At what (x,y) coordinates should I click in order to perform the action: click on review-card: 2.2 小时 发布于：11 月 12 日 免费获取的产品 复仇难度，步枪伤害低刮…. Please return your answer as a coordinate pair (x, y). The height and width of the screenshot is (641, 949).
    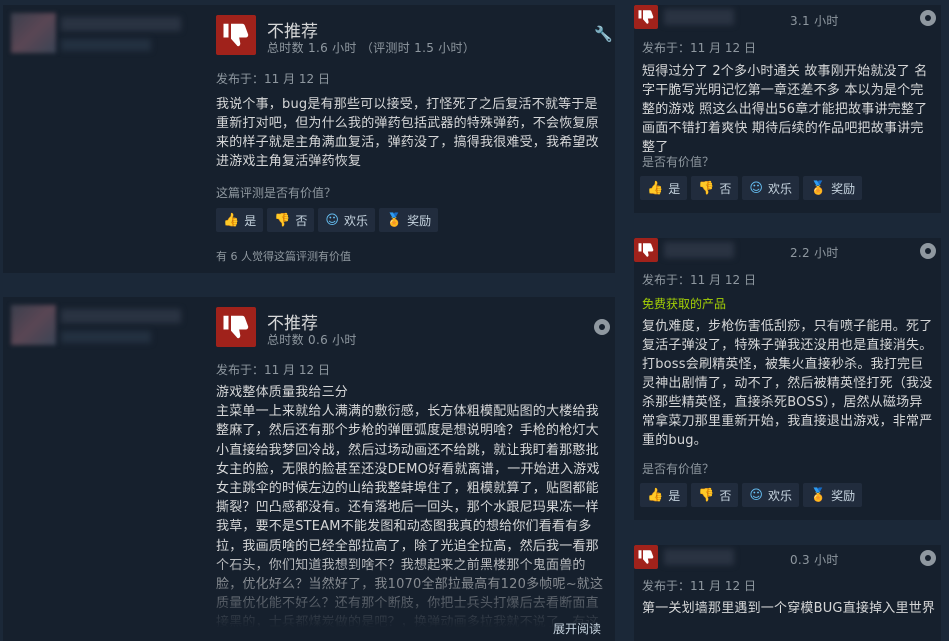
    Looking at the image, I should click on (787, 379).